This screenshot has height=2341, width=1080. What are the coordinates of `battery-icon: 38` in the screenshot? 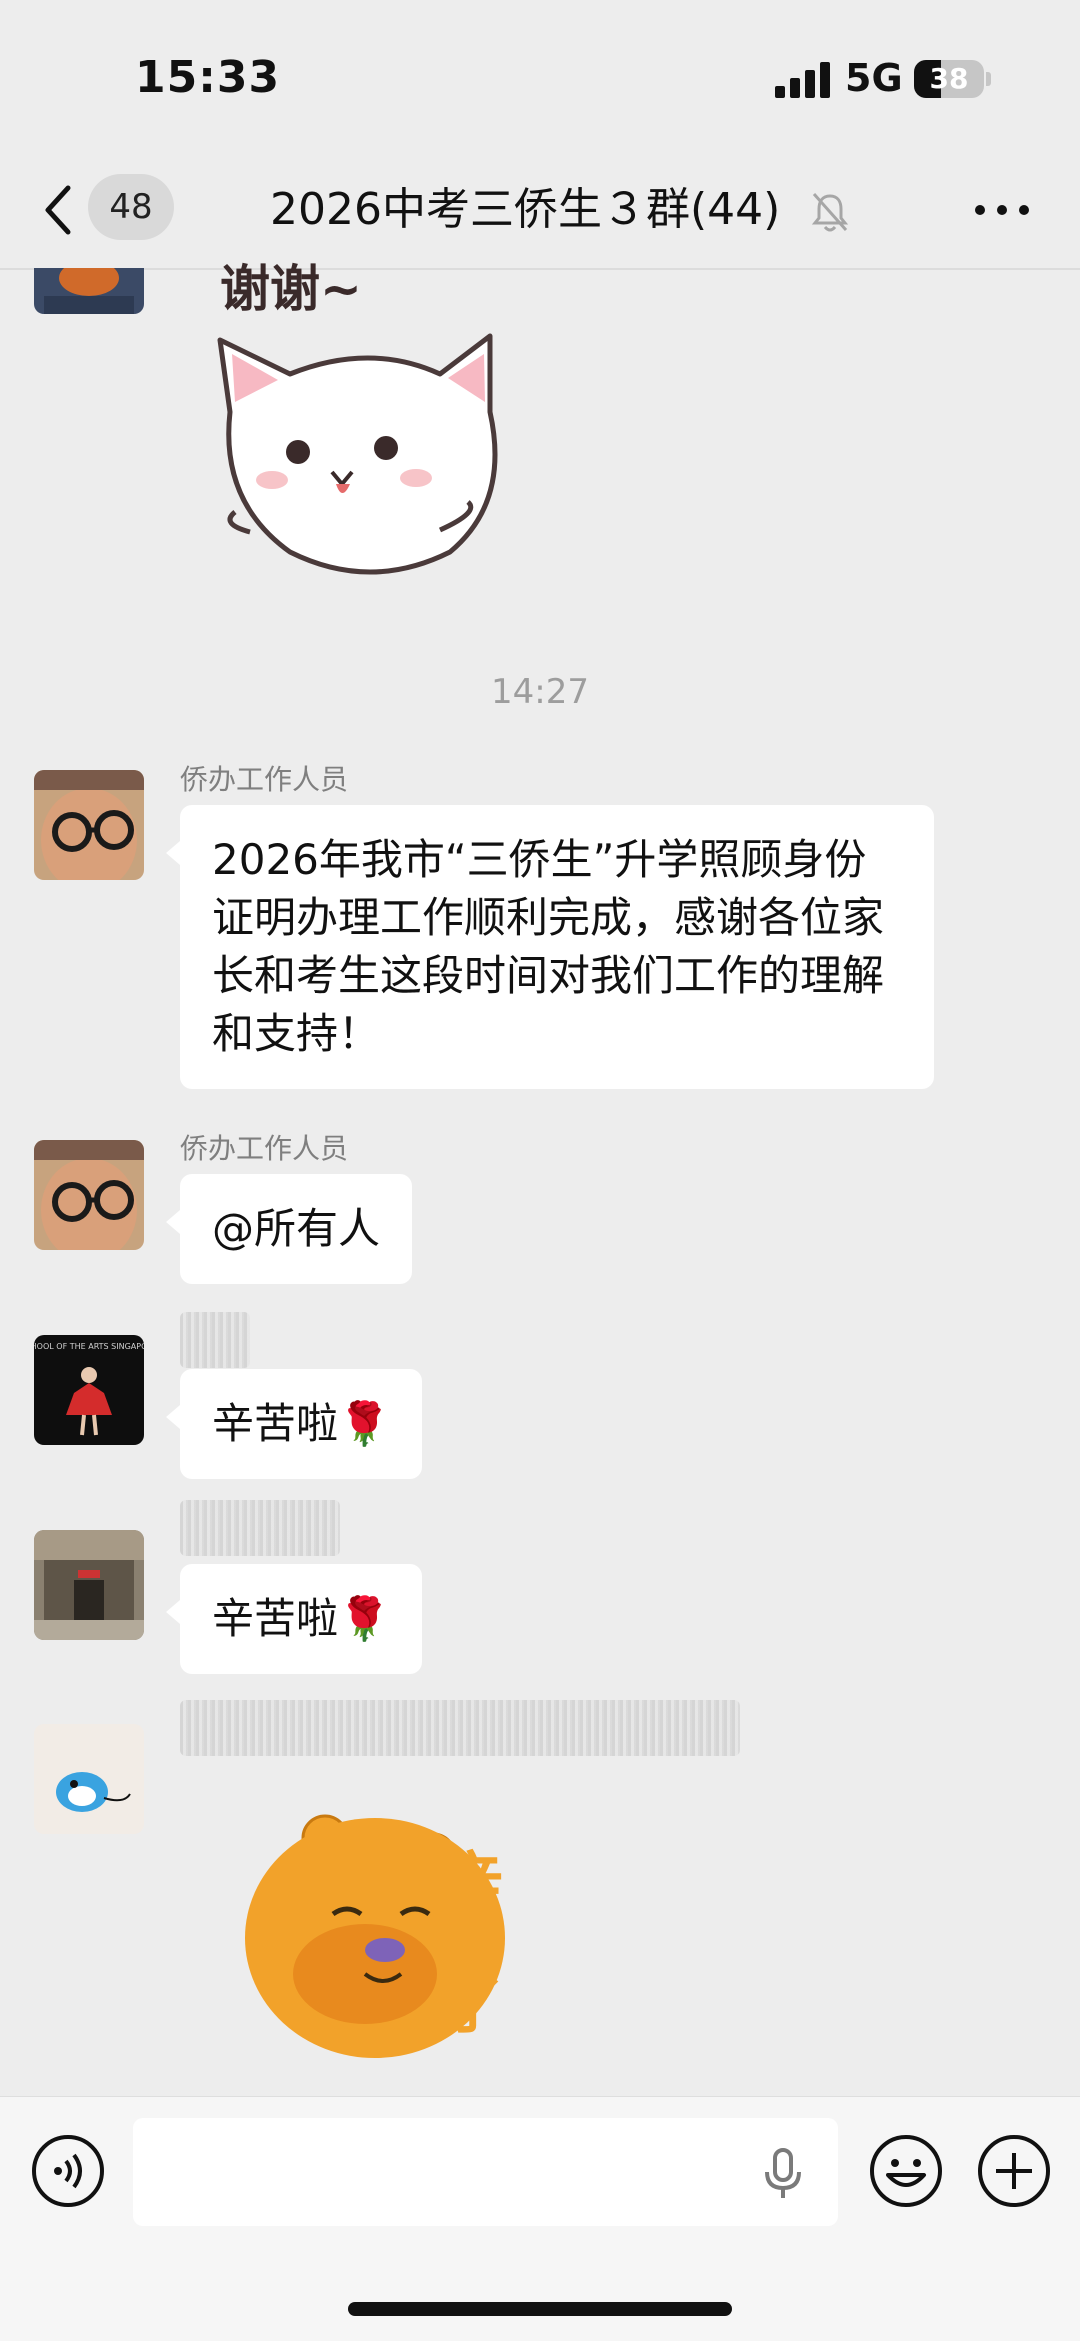 It's located at (949, 79).